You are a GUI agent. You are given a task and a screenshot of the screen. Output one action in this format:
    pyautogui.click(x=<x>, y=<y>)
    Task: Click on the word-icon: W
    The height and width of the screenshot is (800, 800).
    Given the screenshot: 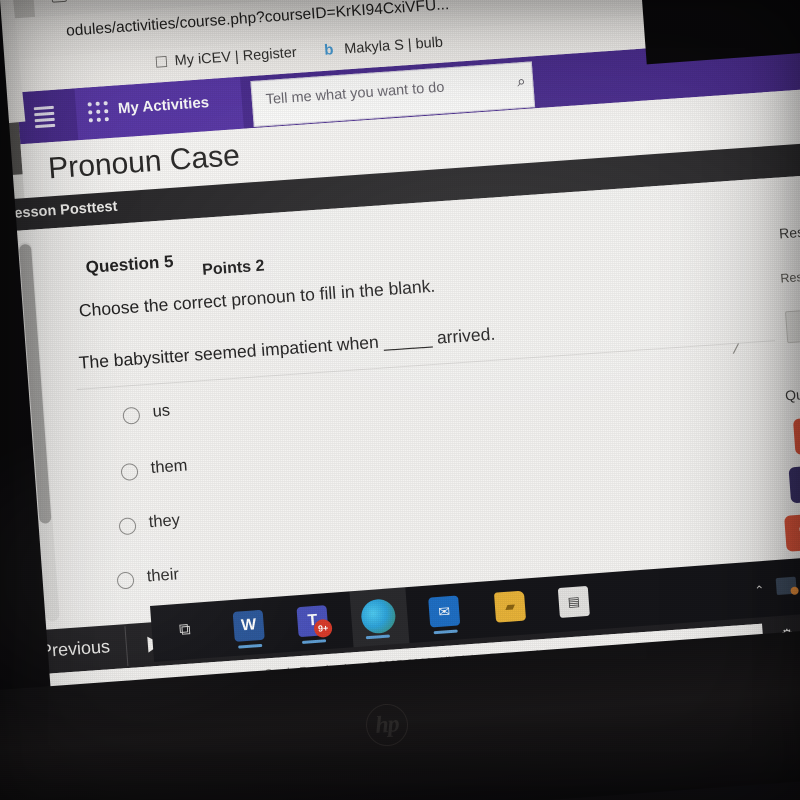 What is the action you would take?
    pyautogui.click(x=248, y=625)
    